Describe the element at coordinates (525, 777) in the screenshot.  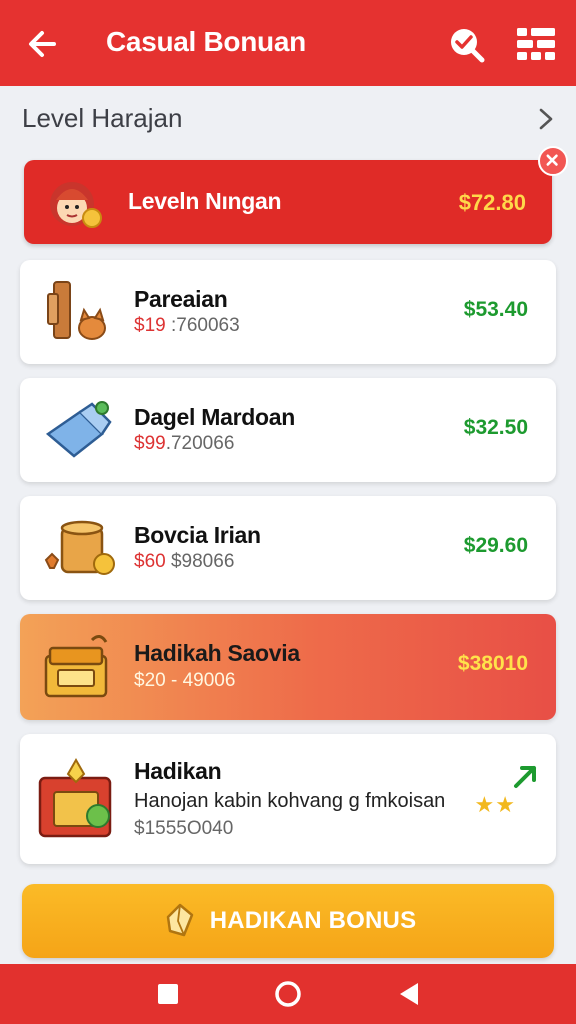
I see `trend-up-icon` at that location.